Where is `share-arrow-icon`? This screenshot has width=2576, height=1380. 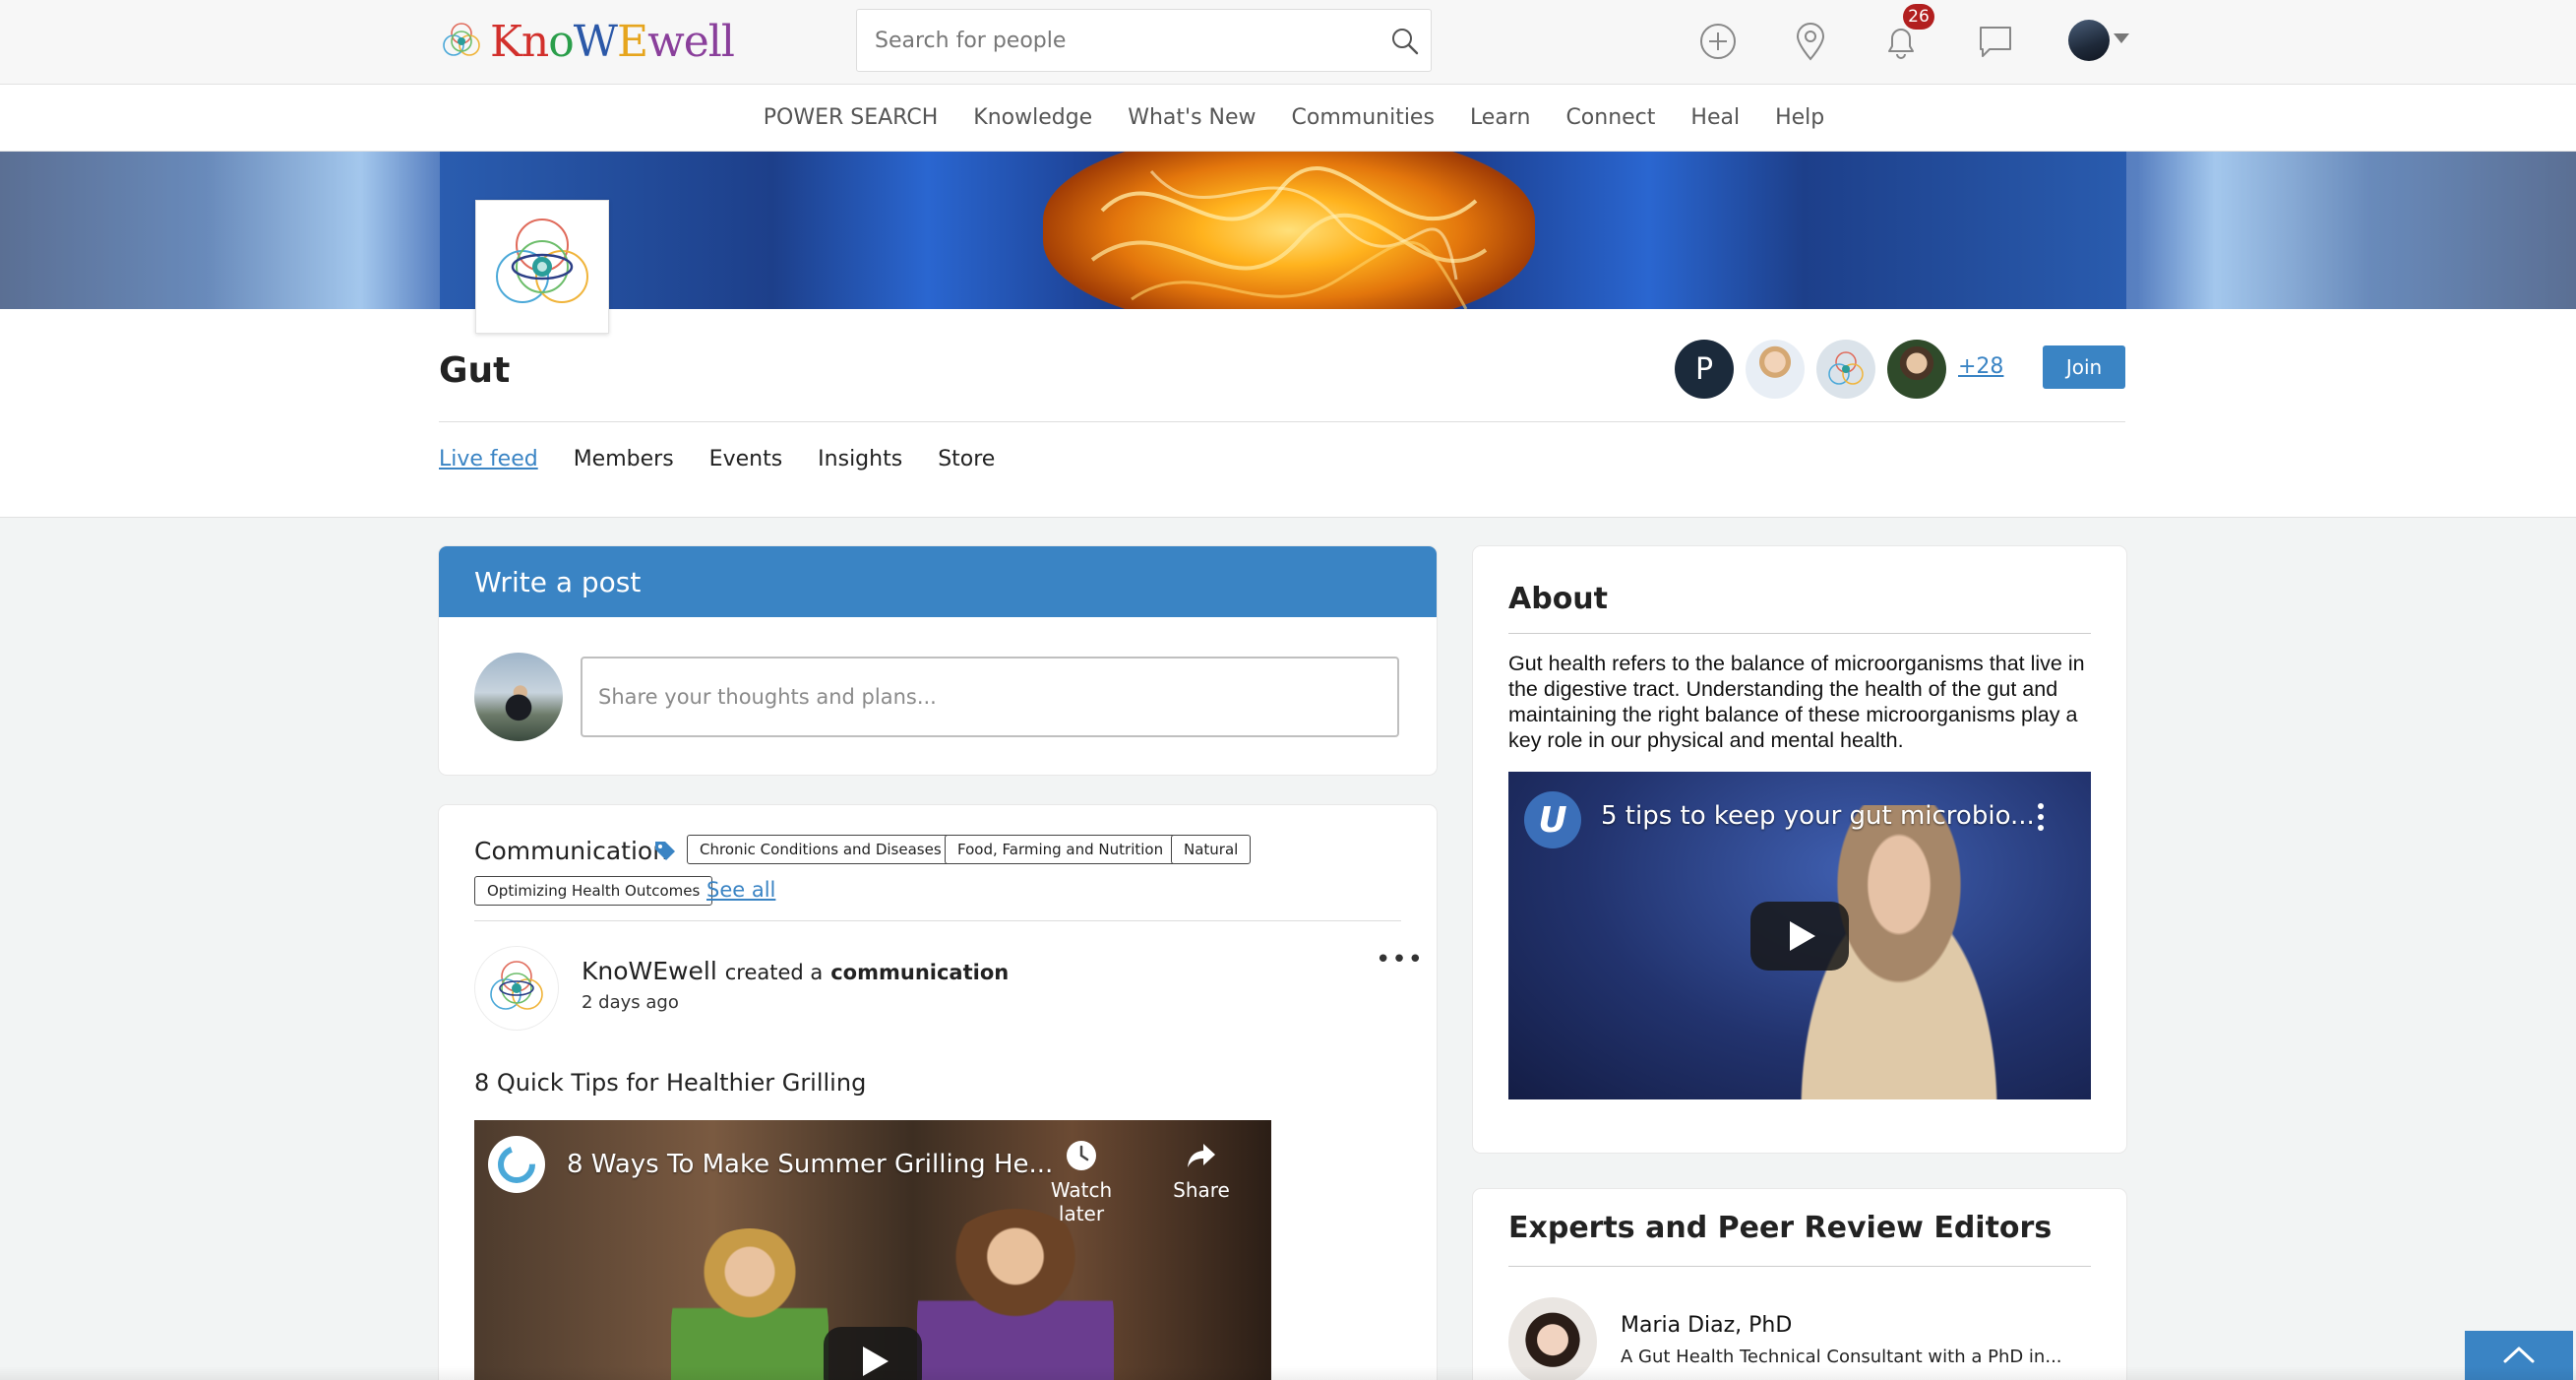
share-arrow-icon is located at coordinates (1201, 1155).